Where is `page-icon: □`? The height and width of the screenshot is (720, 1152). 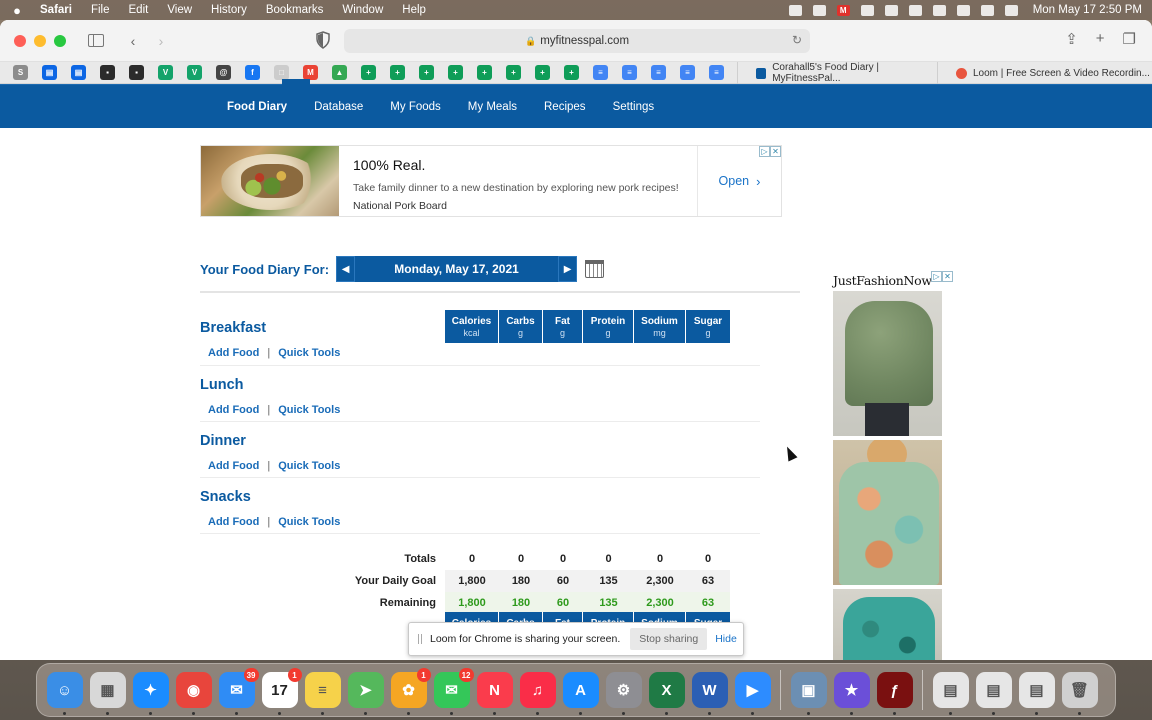 page-icon: □ is located at coordinates (281, 72).